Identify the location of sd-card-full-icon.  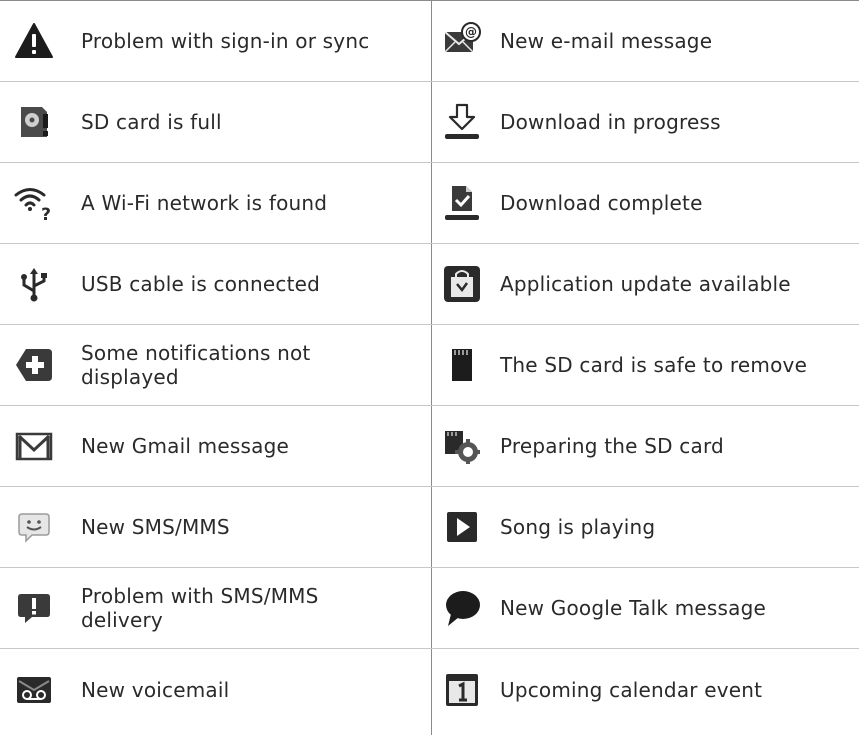
(34, 122).